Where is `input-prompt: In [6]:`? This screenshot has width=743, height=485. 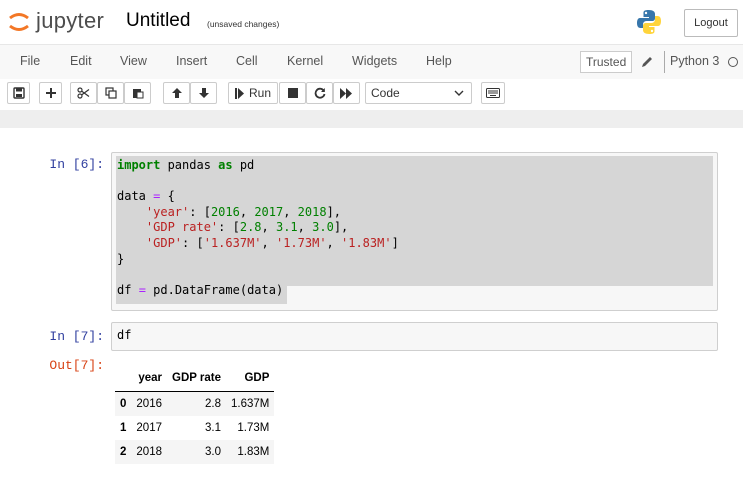
input-prompt: In [6]: is located at coordinates (76, 164).